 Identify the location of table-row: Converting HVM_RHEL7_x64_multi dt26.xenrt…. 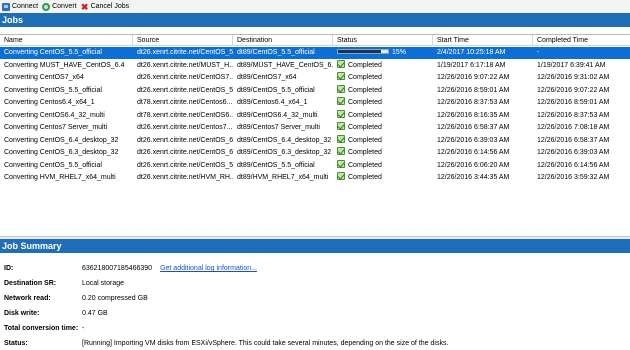
(315, 178).